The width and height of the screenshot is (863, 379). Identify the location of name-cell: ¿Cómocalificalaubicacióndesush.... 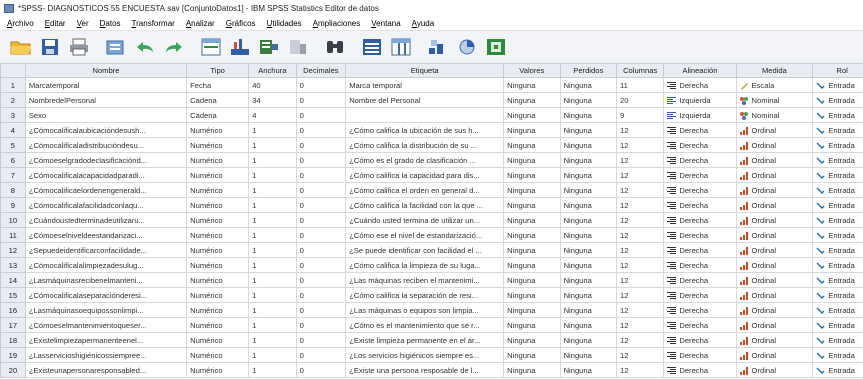
(106, 130).